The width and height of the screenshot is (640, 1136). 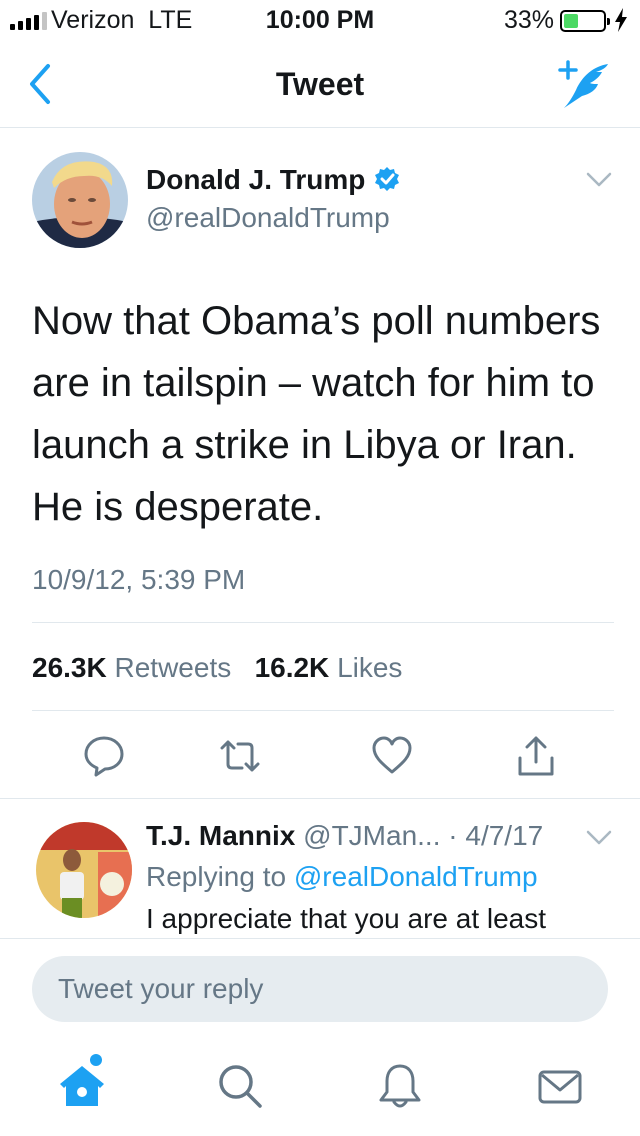 I want to click on home-icon, so click(x=82, y=1086).